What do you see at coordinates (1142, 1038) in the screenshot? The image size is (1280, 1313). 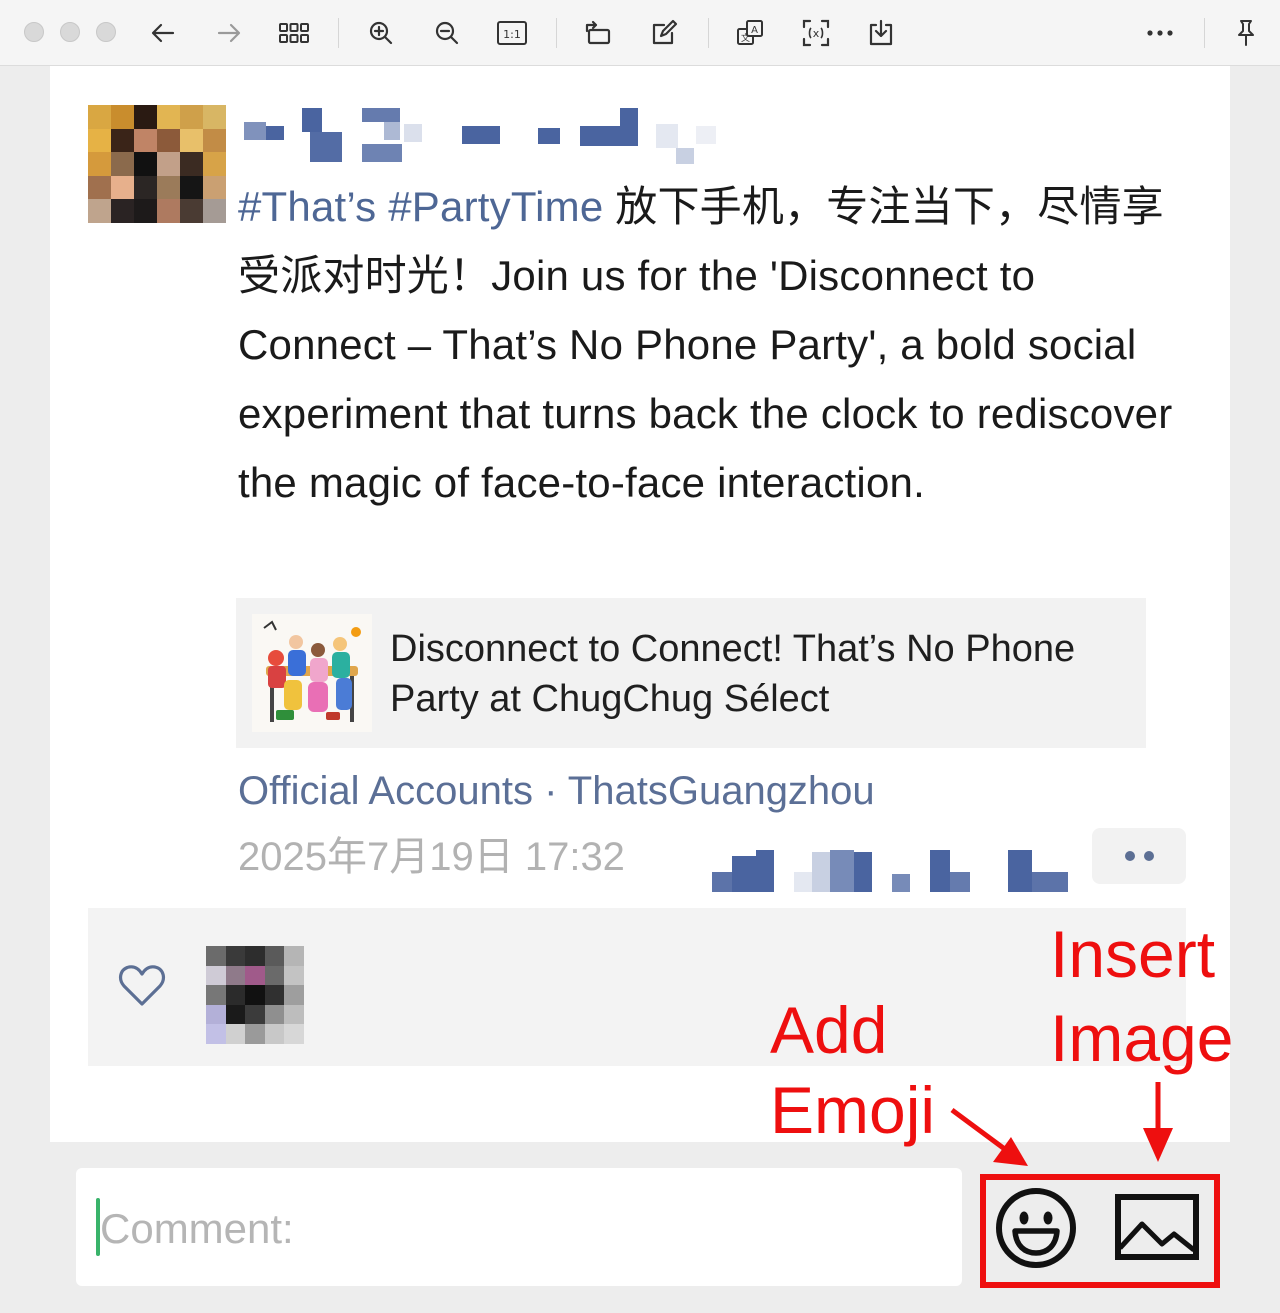 I see `annotation-insert-image-line2: Image` at bounding box center [1142, 1038].